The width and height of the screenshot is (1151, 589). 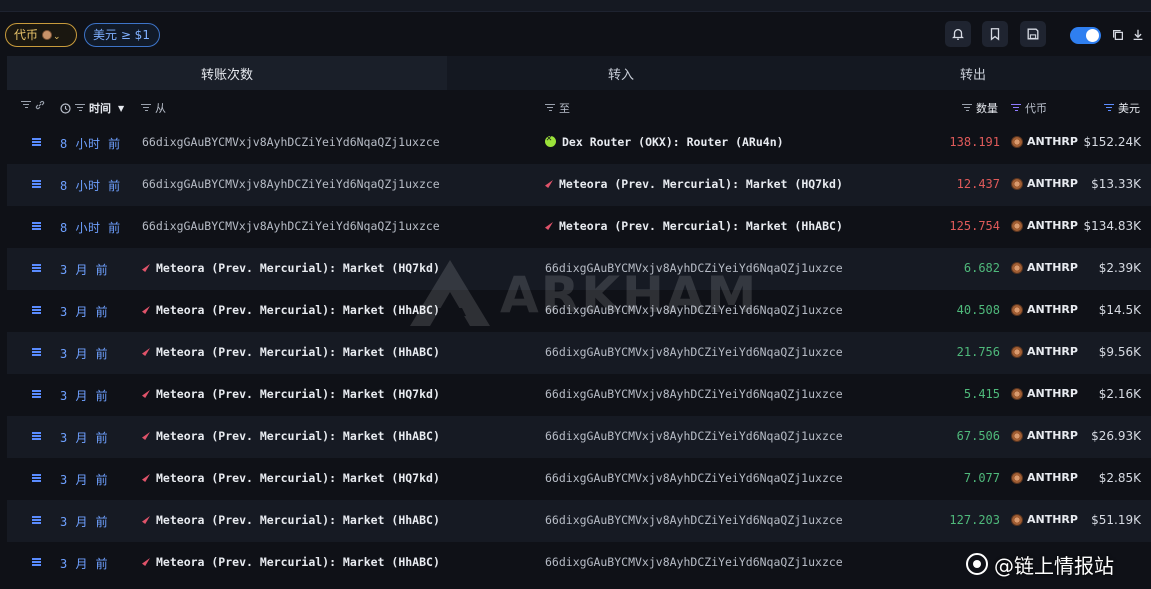 I want to click on tab-outflow: 转出, so click(x=973, y=73).